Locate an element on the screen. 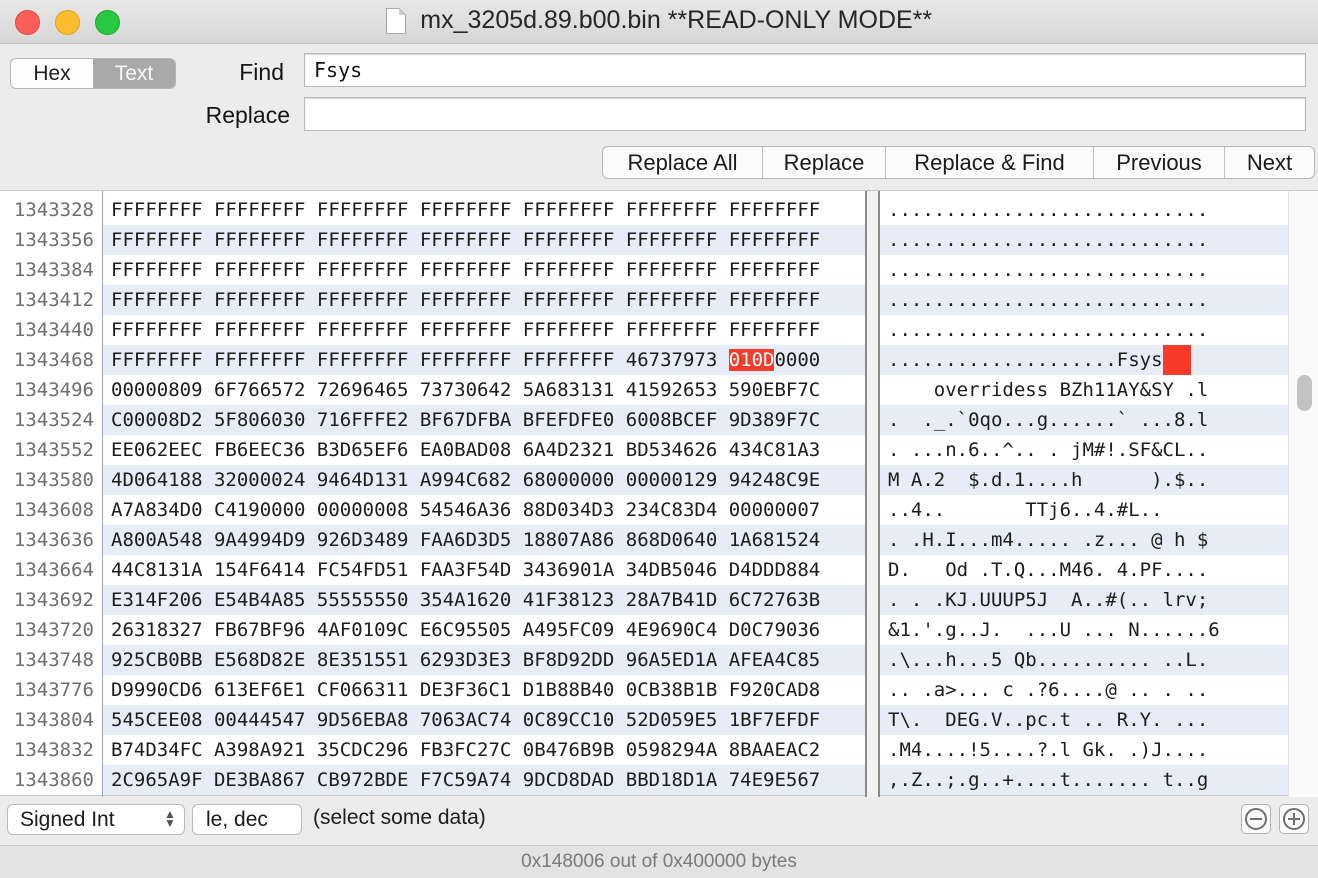 The height and width of the screenshot is (878, 1318). add-inspector-button is located at coordinates (1294, 819).